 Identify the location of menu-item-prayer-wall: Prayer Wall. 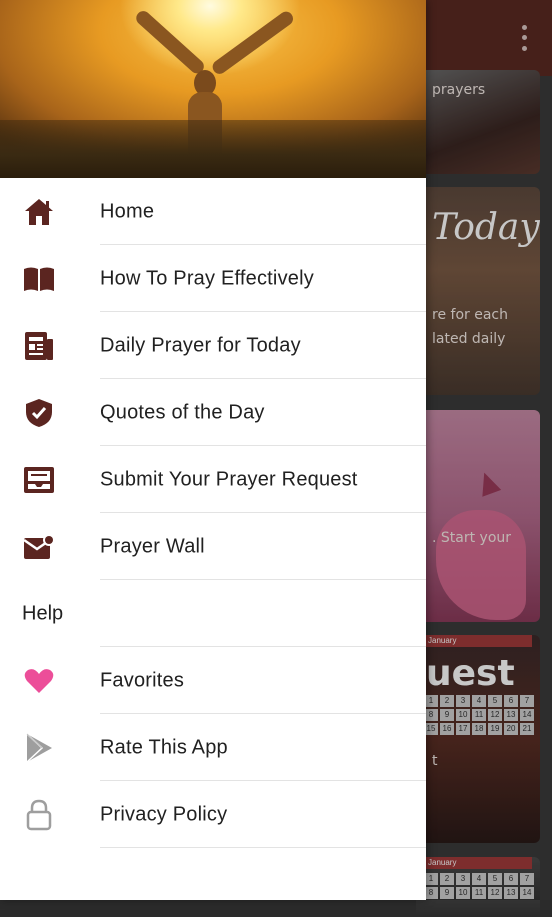
(213, 546).